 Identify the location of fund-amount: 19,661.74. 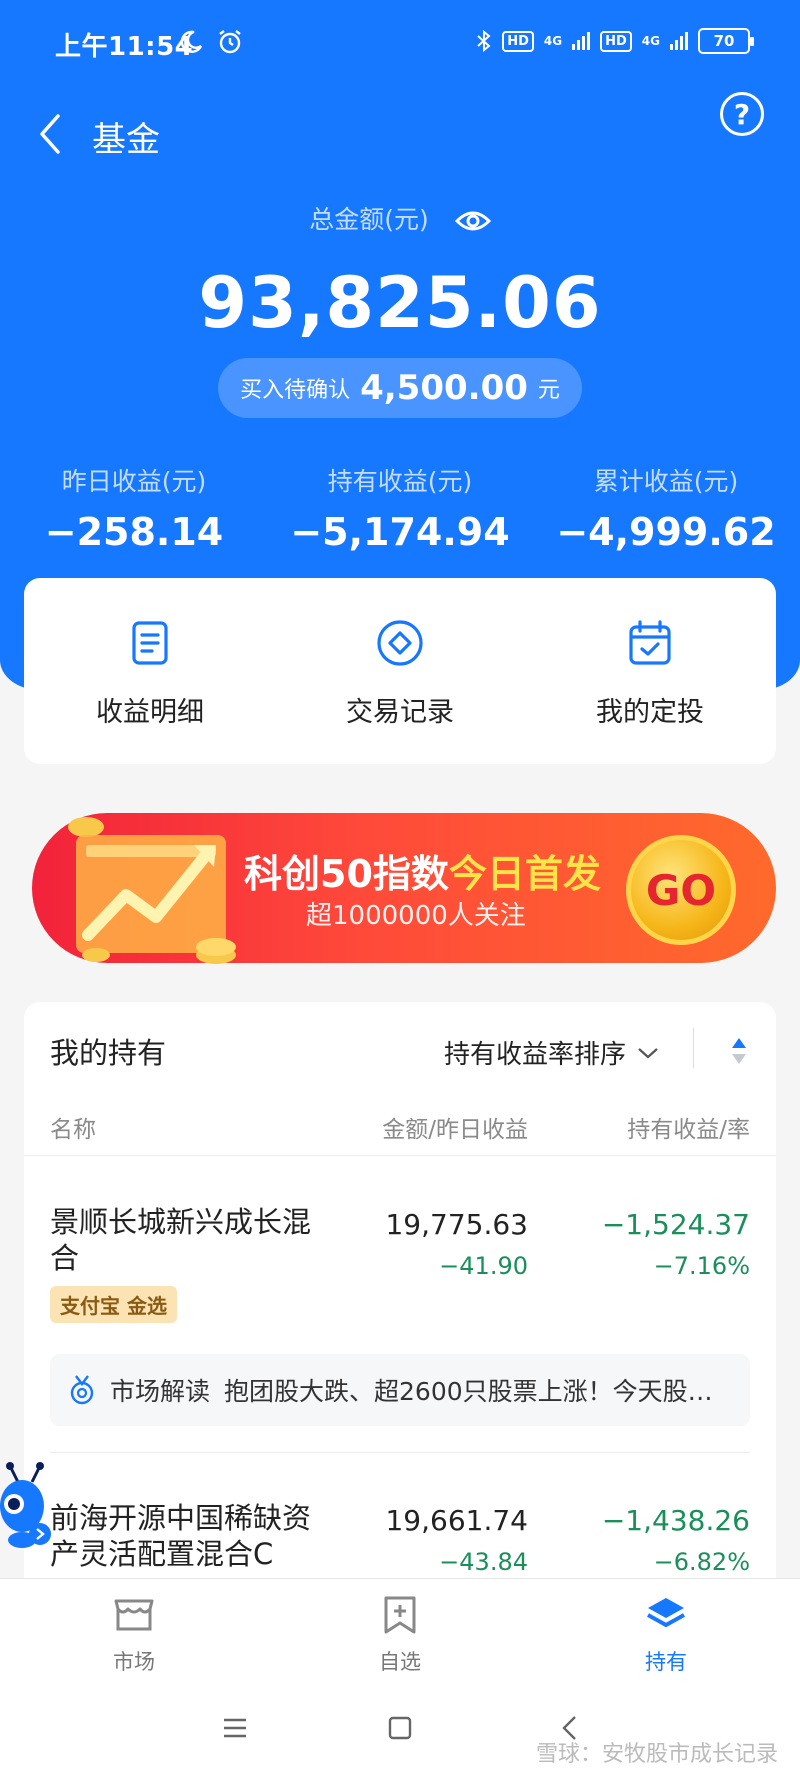
(456, 1520).